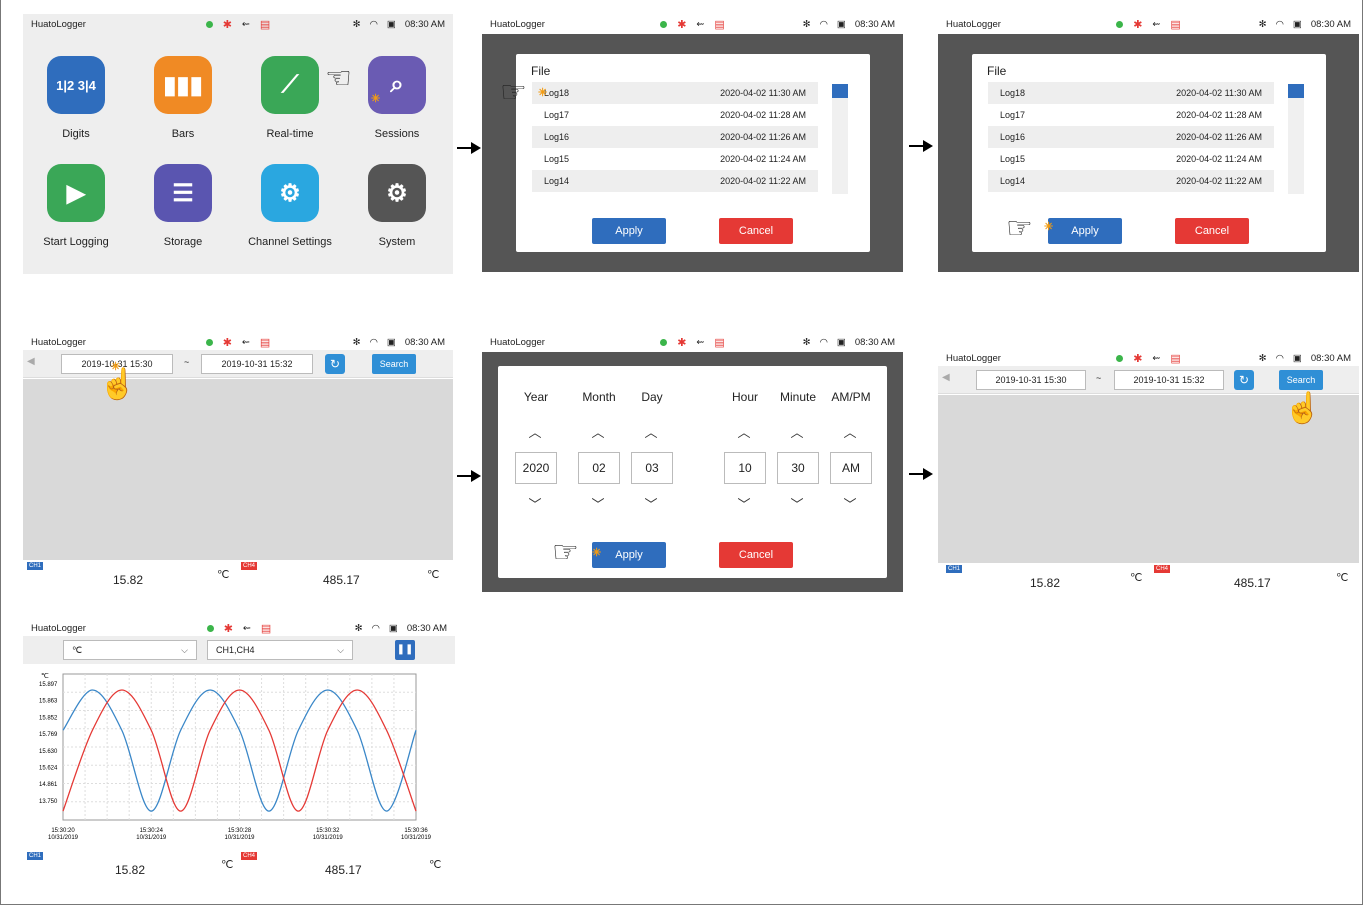 This screenshot has width=1363, height=905. I want to click on picker-value: 02, so click(599, 468).